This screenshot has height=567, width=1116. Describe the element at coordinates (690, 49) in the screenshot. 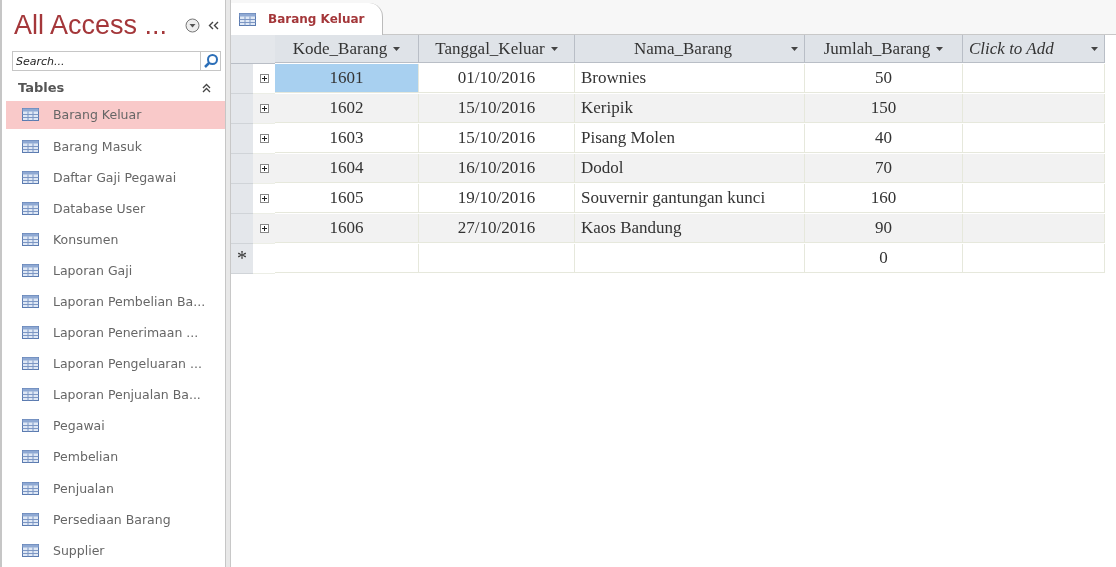

I see `column-header: Nama_Barang` at that location.